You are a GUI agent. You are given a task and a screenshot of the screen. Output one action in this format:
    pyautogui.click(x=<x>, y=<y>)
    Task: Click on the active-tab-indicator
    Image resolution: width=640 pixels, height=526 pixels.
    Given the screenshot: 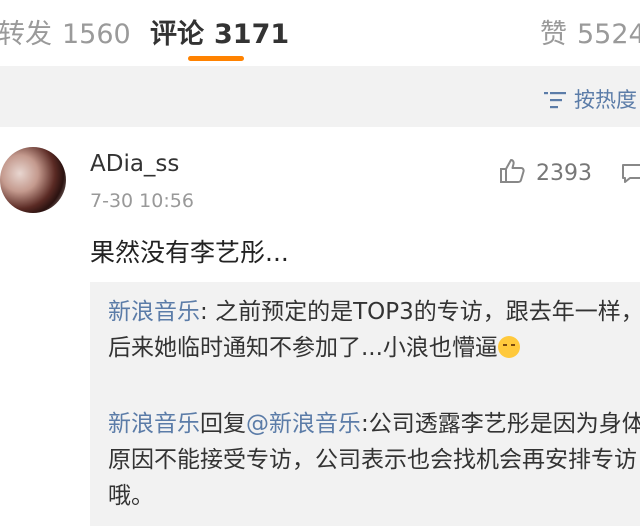 What is the action you would take?
    pyautogui.click(x=216, y=58)
    